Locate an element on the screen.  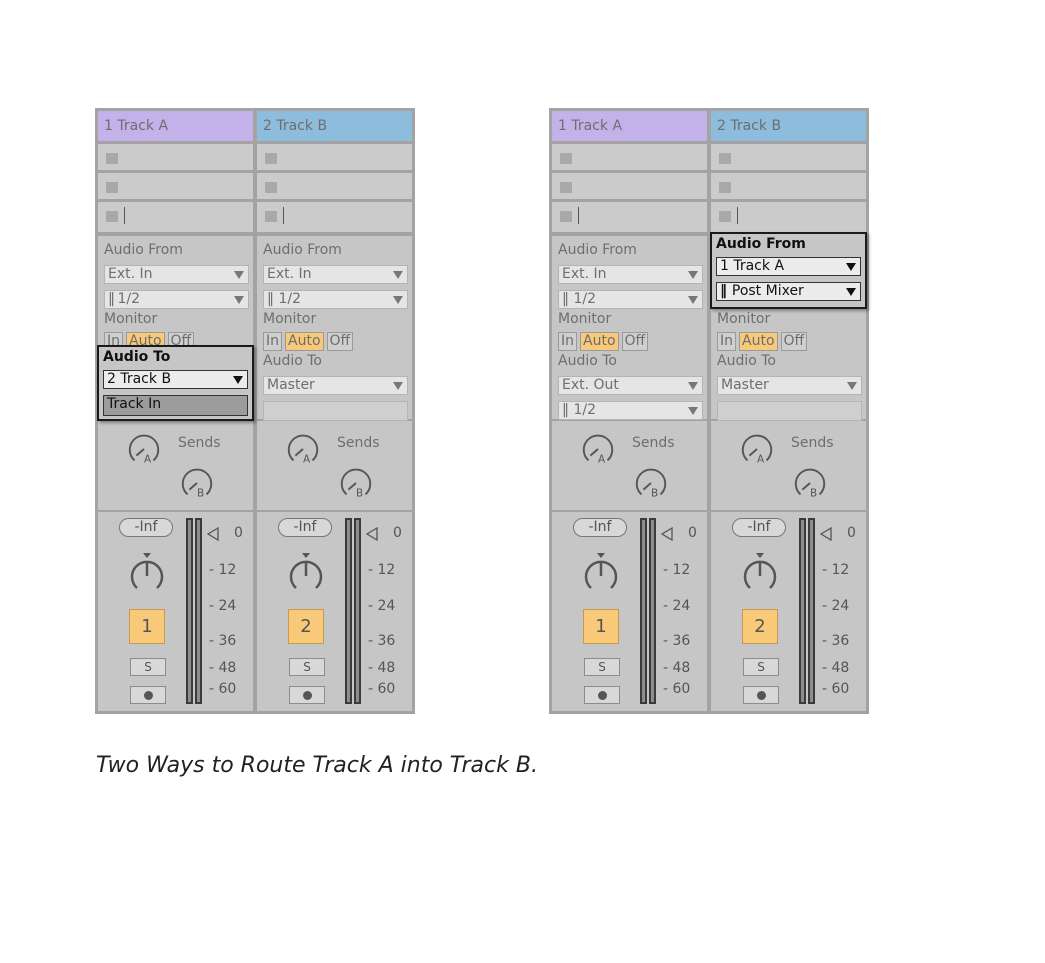
meter-label: - 12 is located at coordinates (382, 570).